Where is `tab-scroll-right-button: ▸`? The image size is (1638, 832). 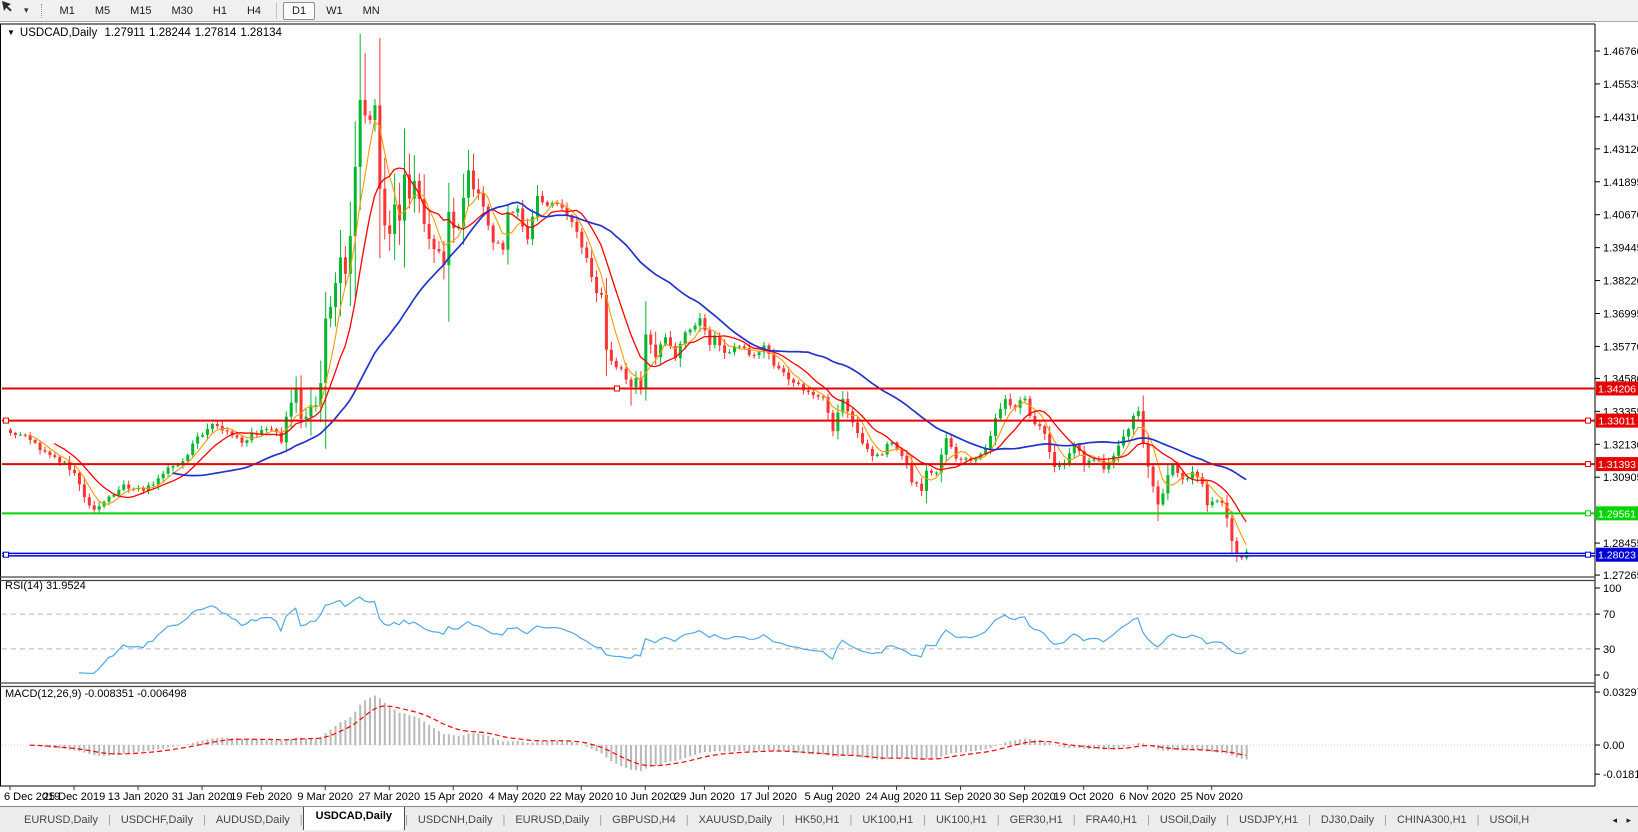 tab-scroll-right-button: ▸ is located at coordinates (1628, 820).